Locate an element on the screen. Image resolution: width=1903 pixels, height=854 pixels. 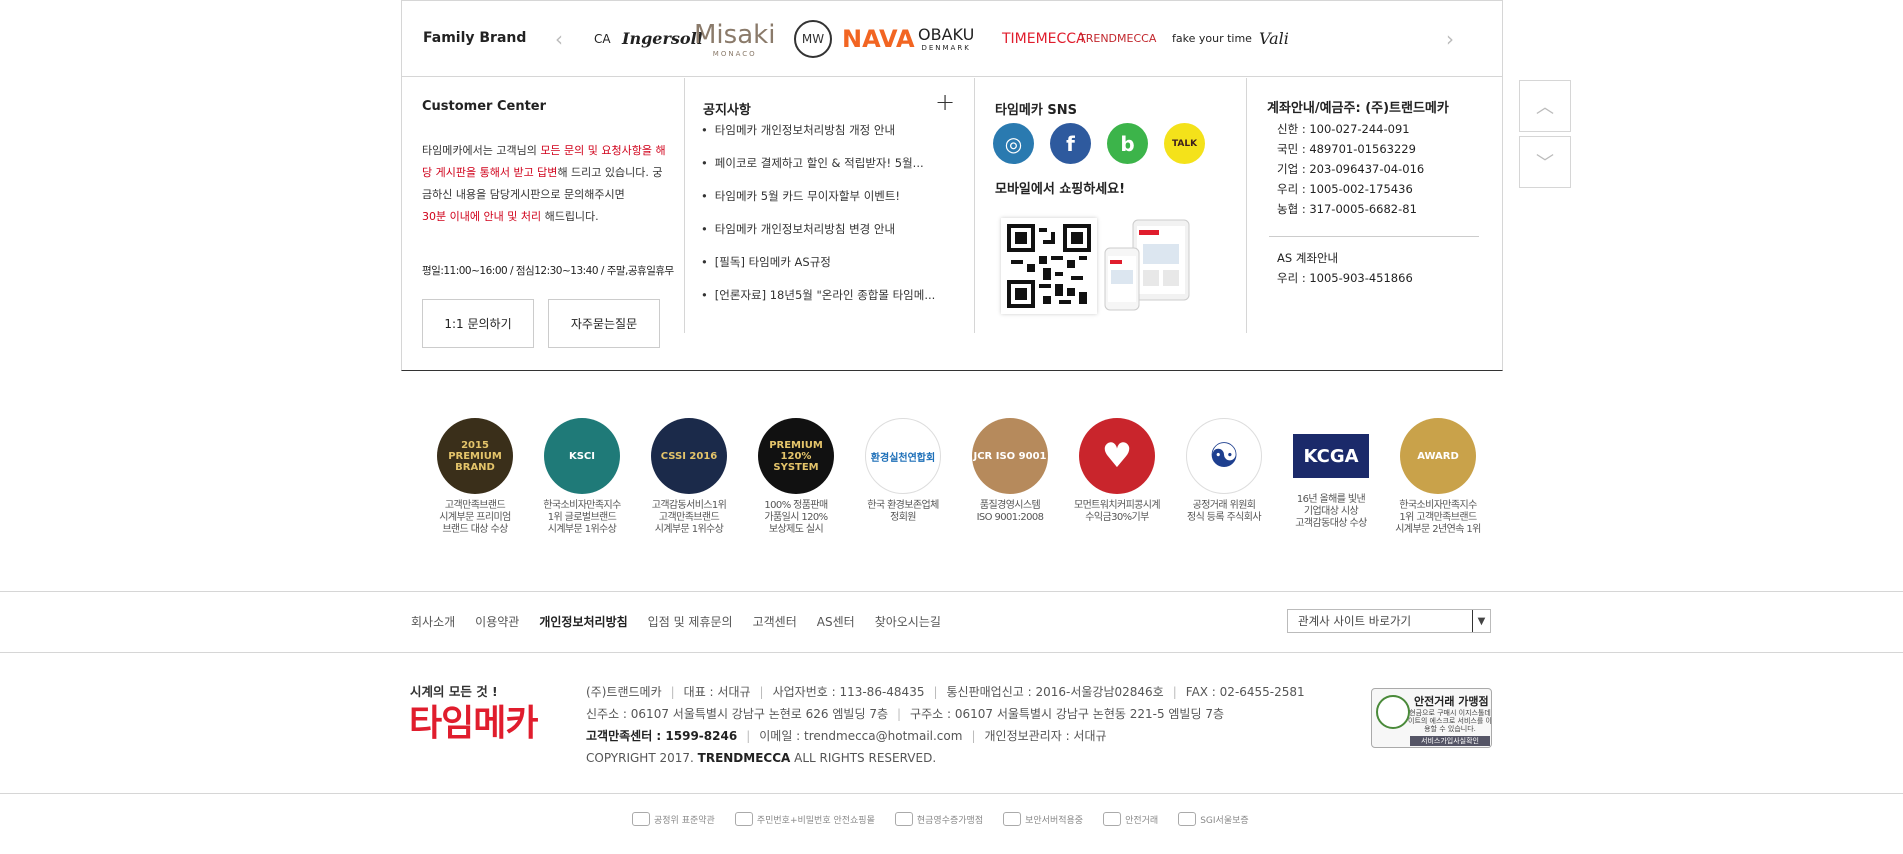
brand-logo: TIMEMECCA is located at coordinates (1044, 38).